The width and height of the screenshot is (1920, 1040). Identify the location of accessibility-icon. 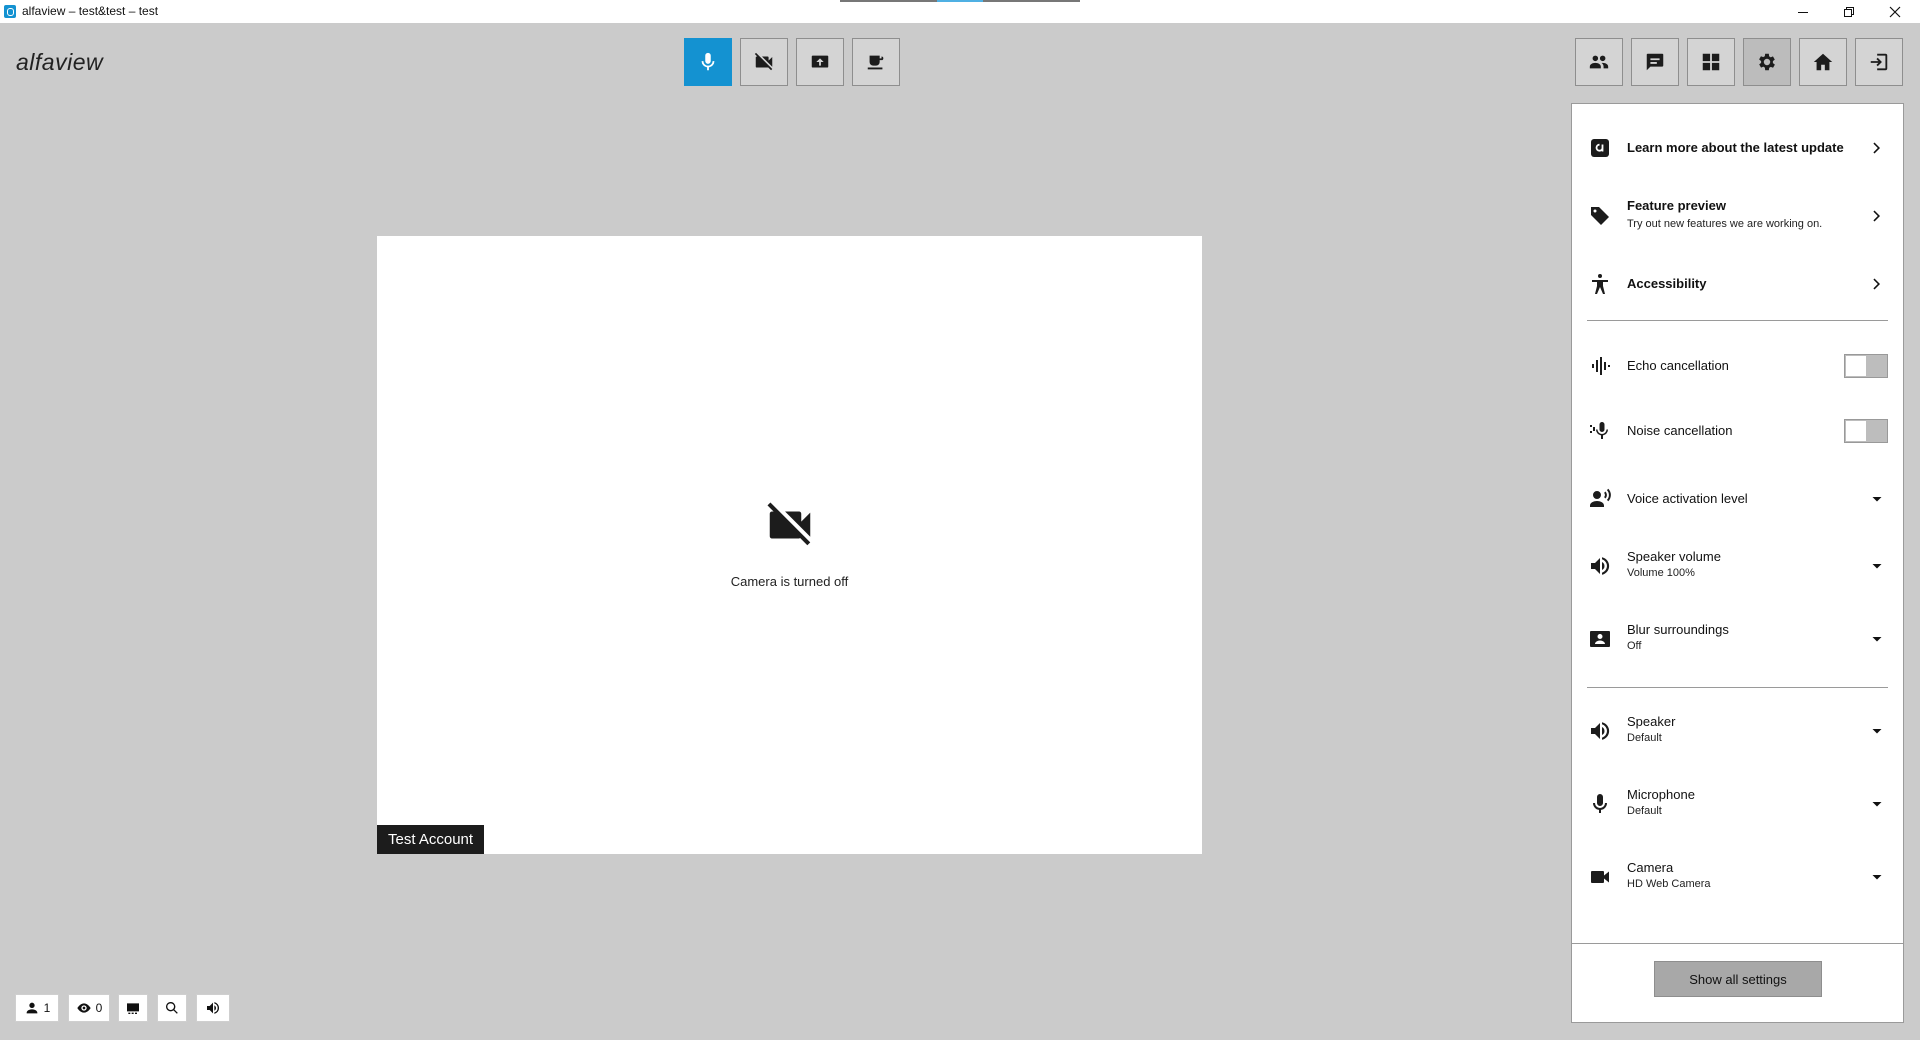
(1600, 284).